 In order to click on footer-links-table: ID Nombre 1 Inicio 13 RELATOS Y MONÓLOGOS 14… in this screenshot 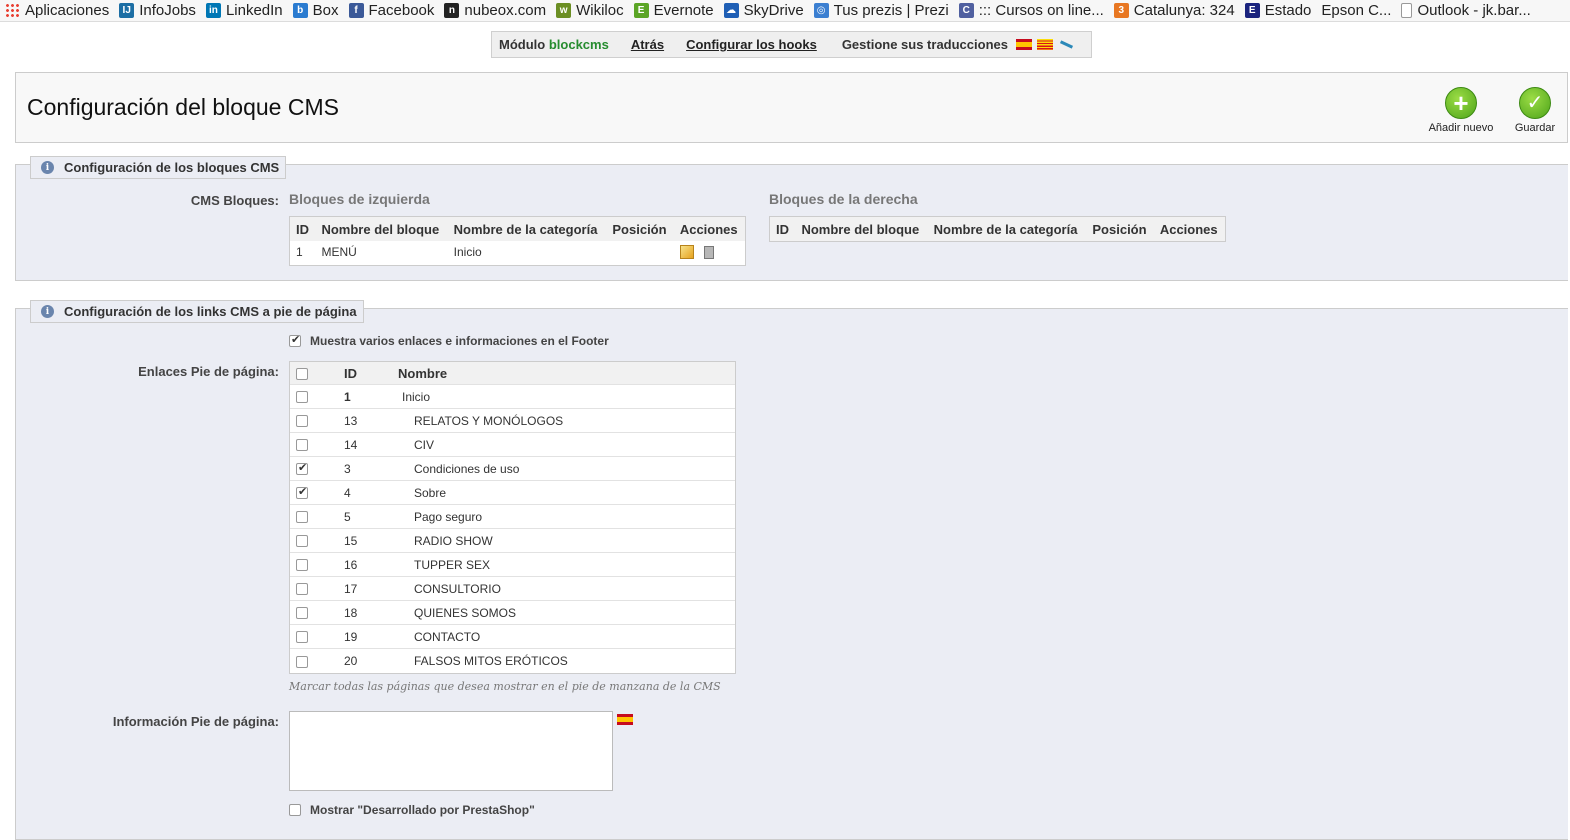, I will do `click(512, 517)`.